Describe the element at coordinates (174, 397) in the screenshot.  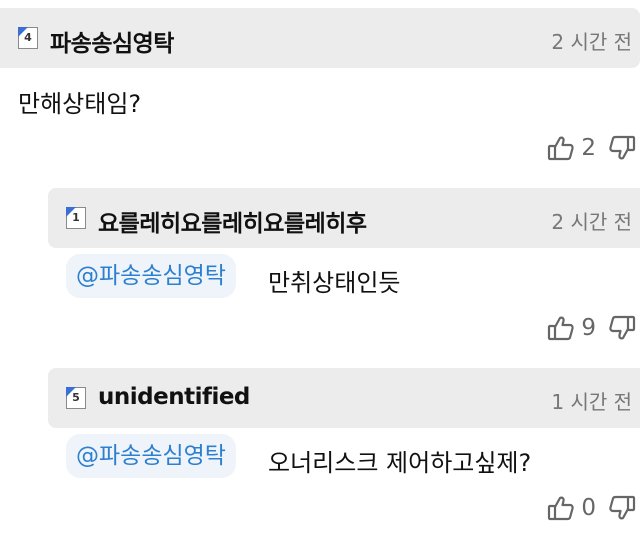
I see `comment-author: unidentified` at that location.